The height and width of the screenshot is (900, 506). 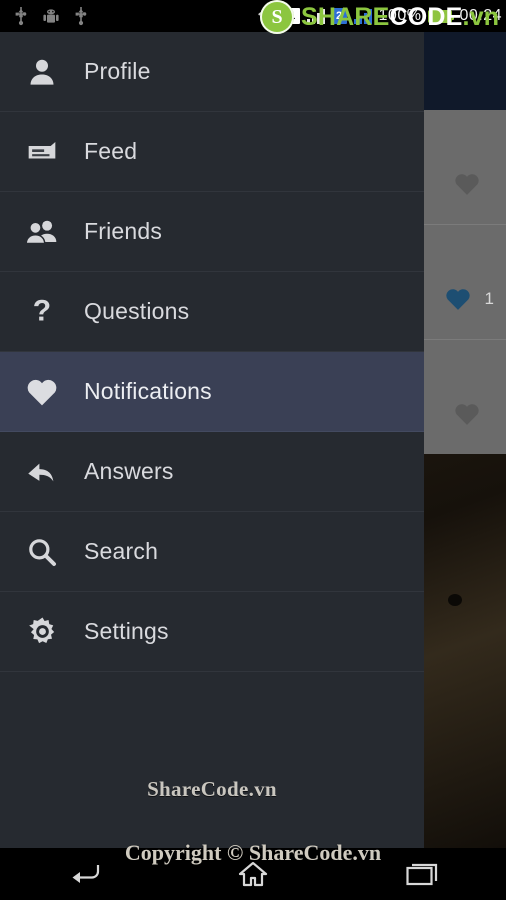 What do you see at coordinates (266, 17) in the screenshot?
I see `wifi-icon` at bounding box center [266, 17].